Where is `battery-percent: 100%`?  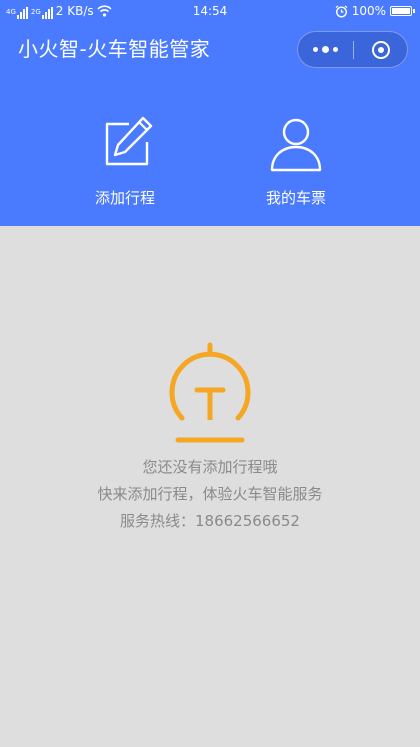 battery-percent: 100% is located at coordinates (368, 11).